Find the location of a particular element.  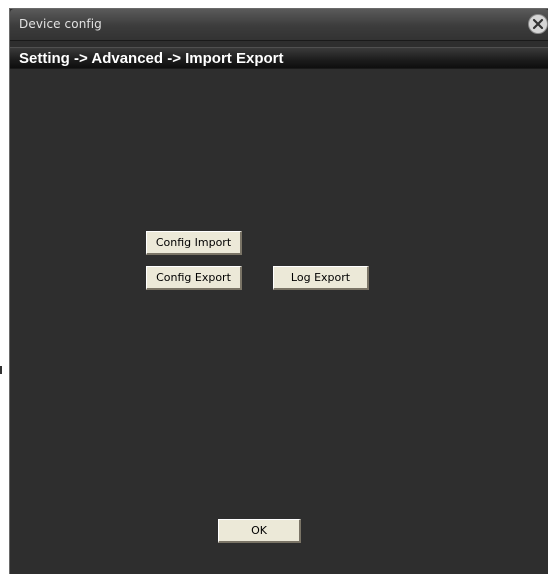

window-titlebar: Device config is located at coordinates (279, 25).